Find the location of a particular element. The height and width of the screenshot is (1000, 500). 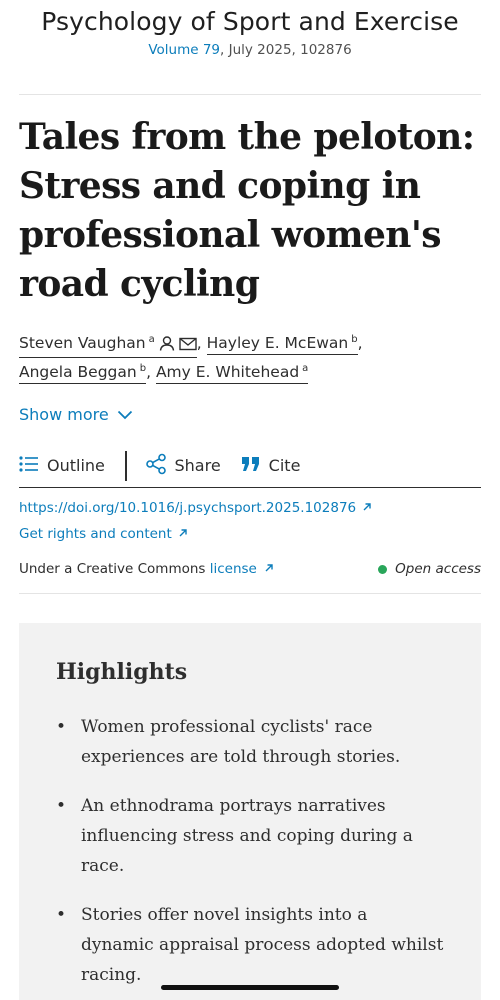

rights-text: Get rights and content is located at coordinates (95, 534).